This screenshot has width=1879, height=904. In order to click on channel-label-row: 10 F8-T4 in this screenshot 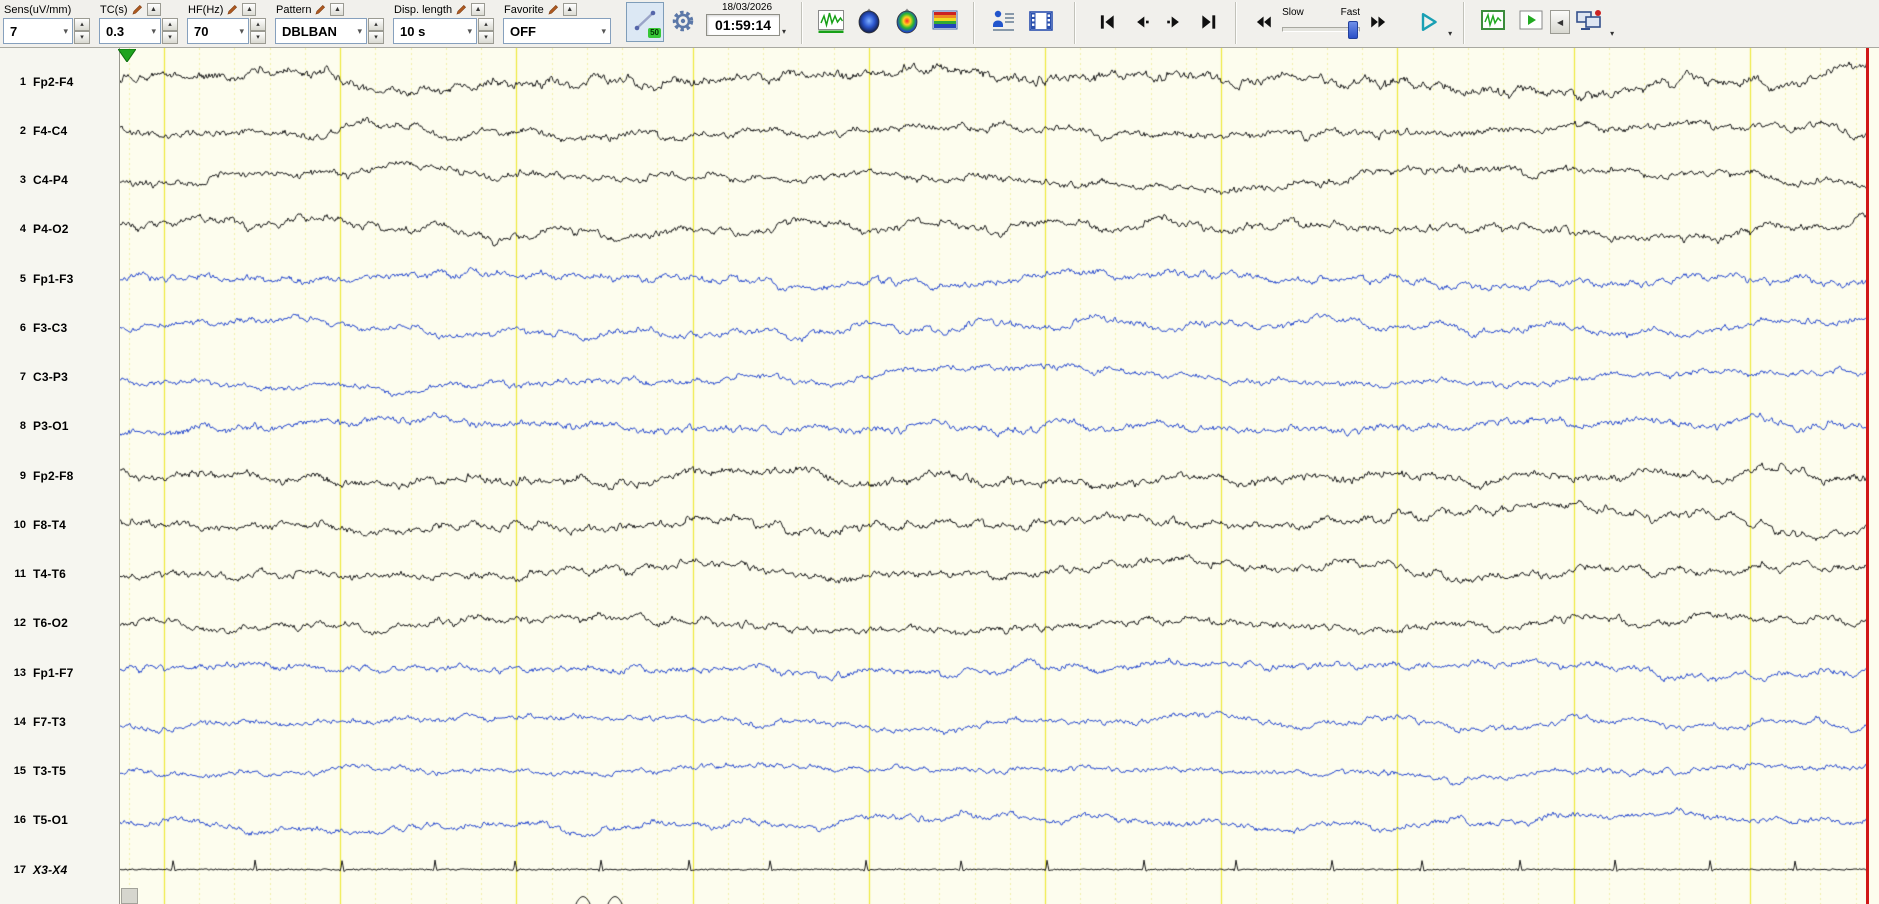, I will do `click(59, 525)`.